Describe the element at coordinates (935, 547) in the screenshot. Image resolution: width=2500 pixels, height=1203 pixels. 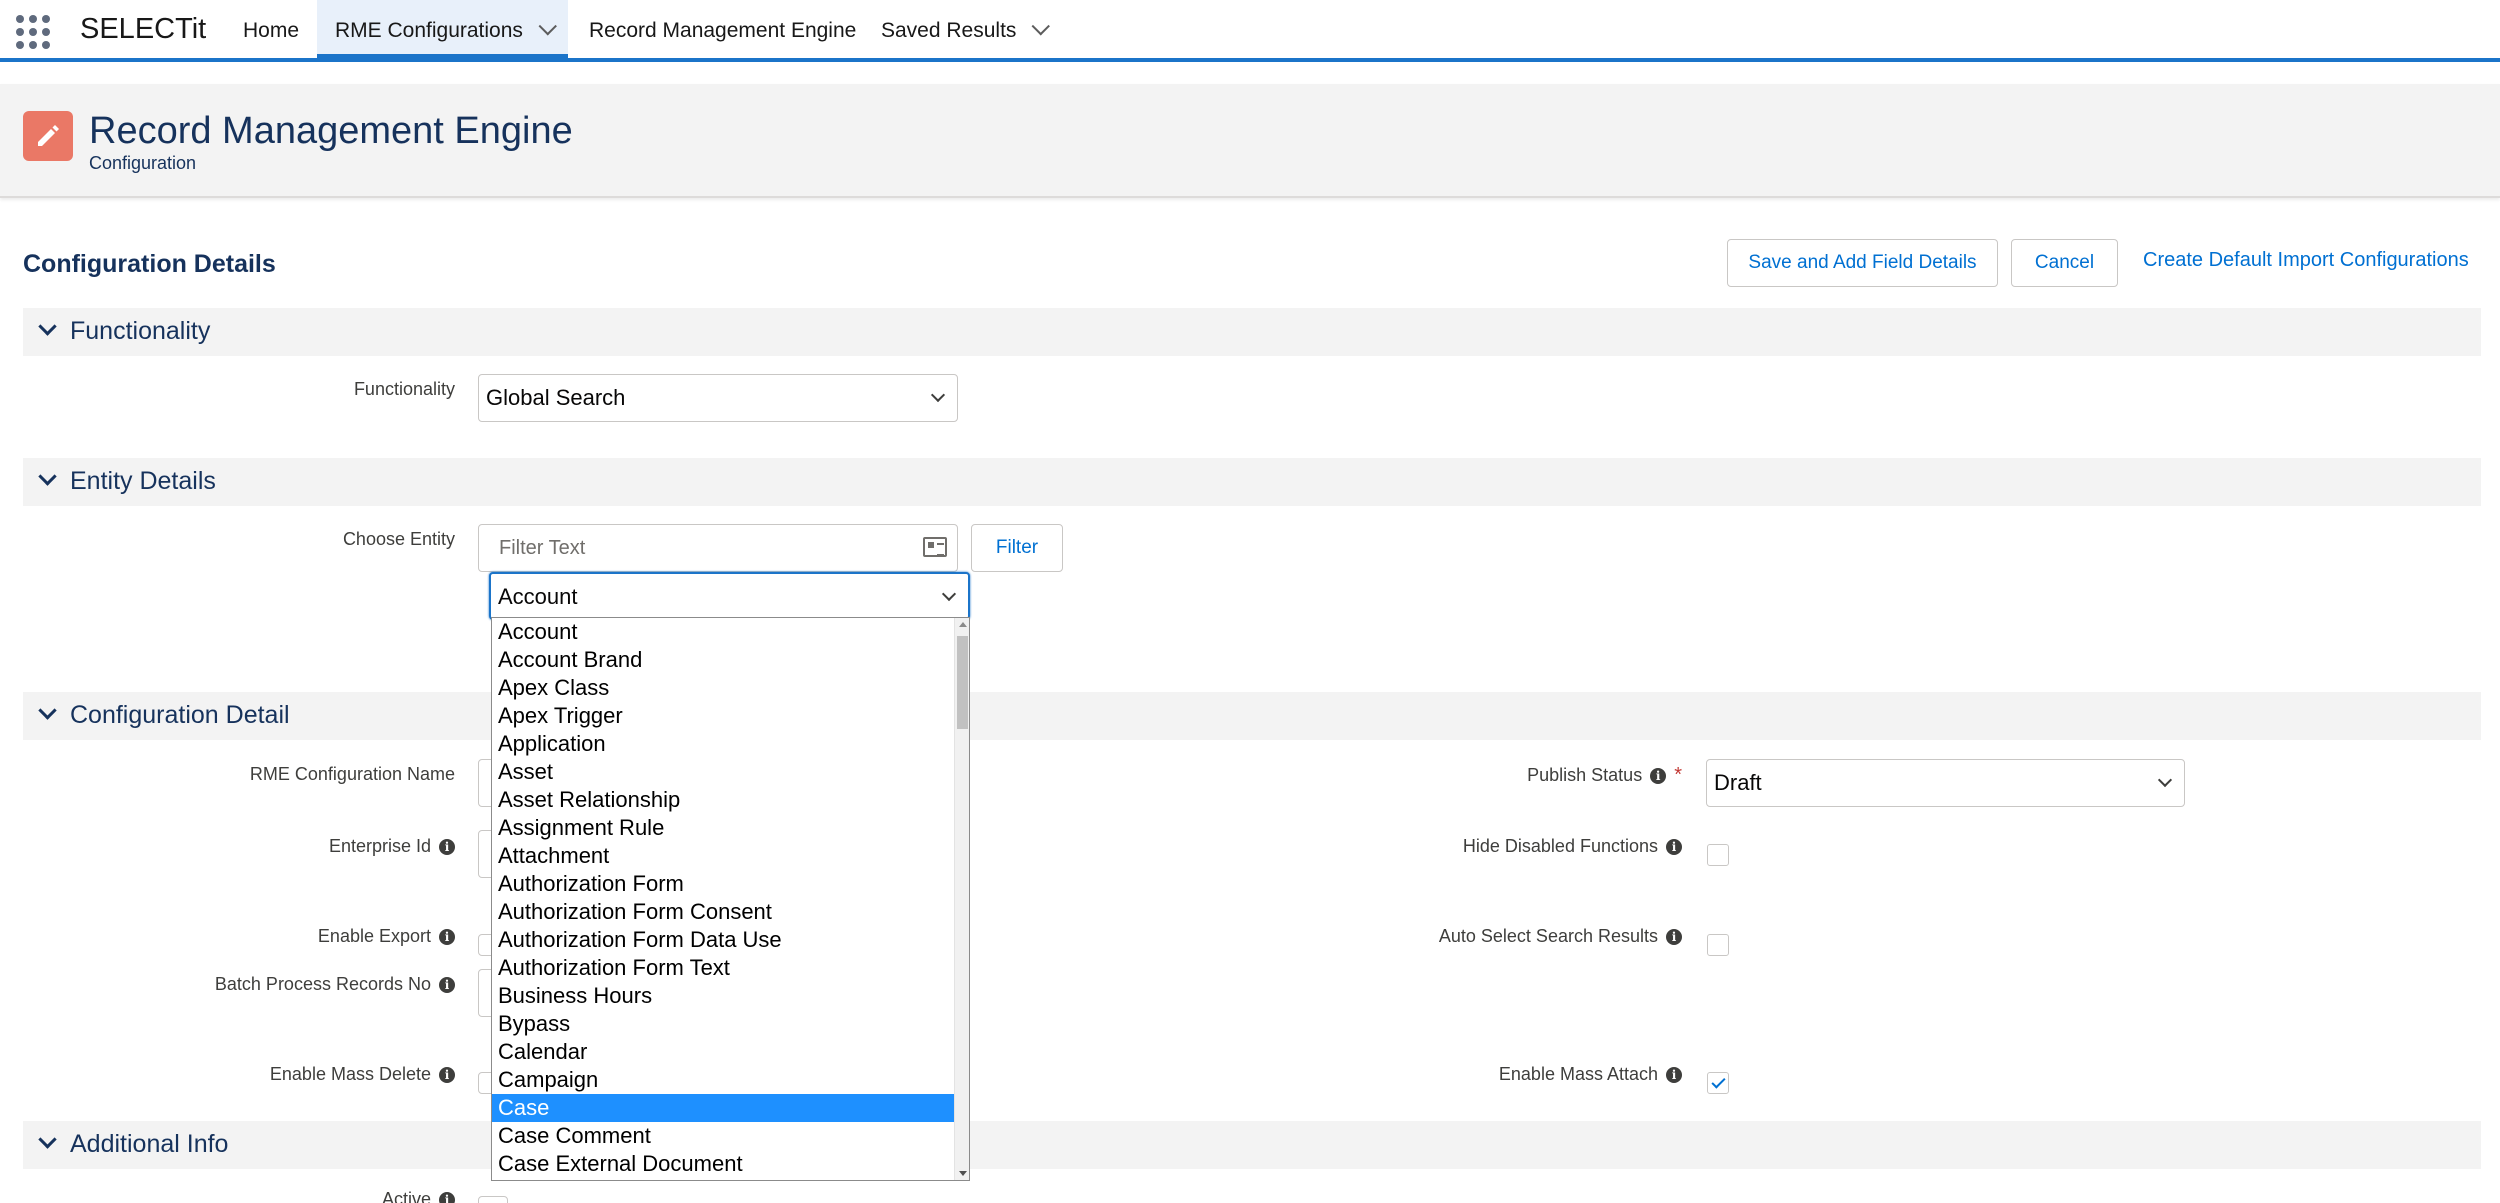
I see `address-card-icon` at that location.